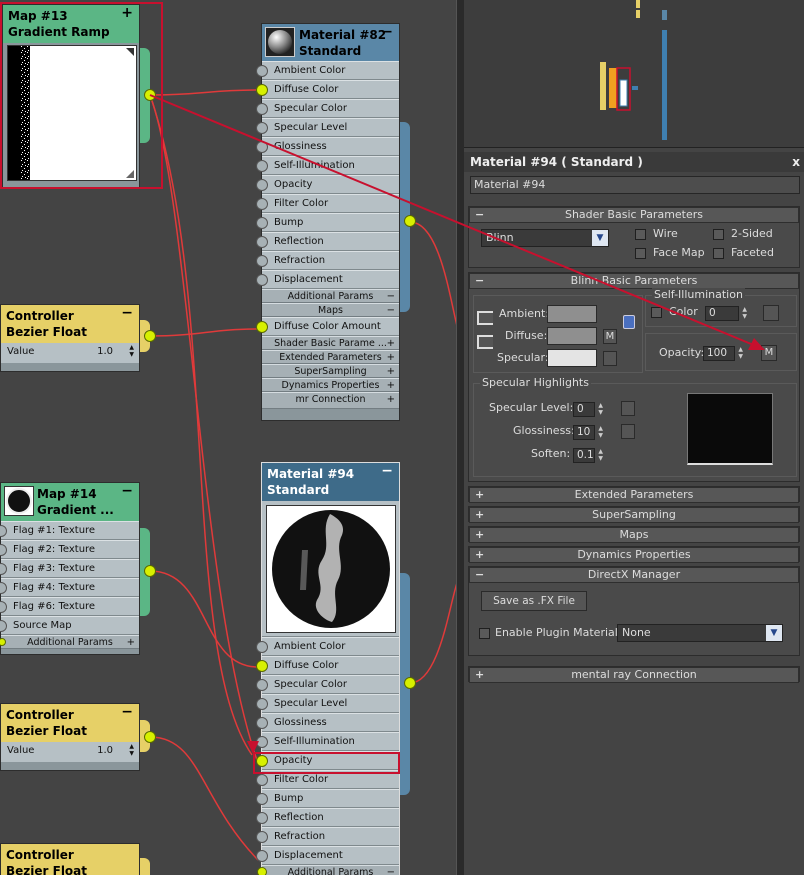 This screenshot has height=875, width=804. I want to click on self-illum-color-checkbox, so click(656, 312).